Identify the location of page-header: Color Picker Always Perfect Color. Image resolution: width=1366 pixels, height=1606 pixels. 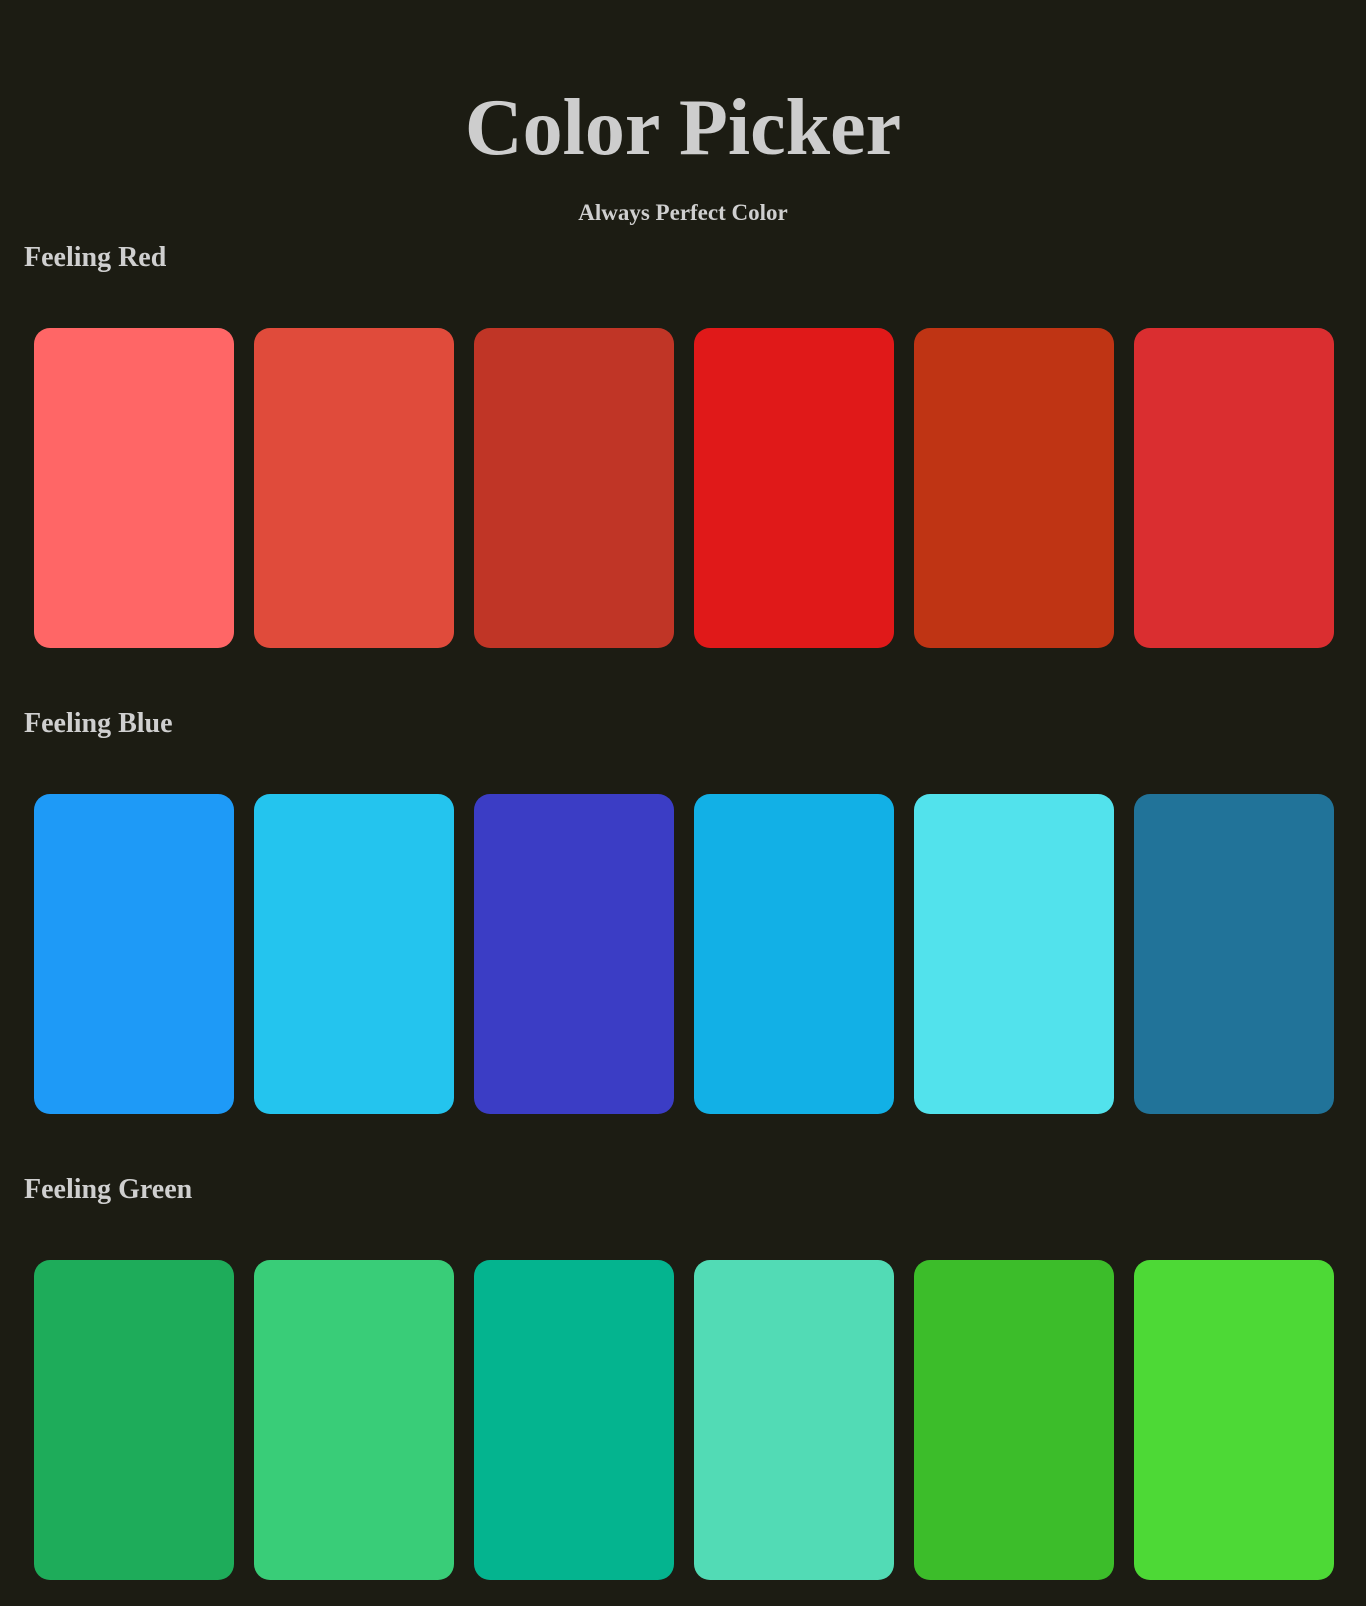
(683, 113).